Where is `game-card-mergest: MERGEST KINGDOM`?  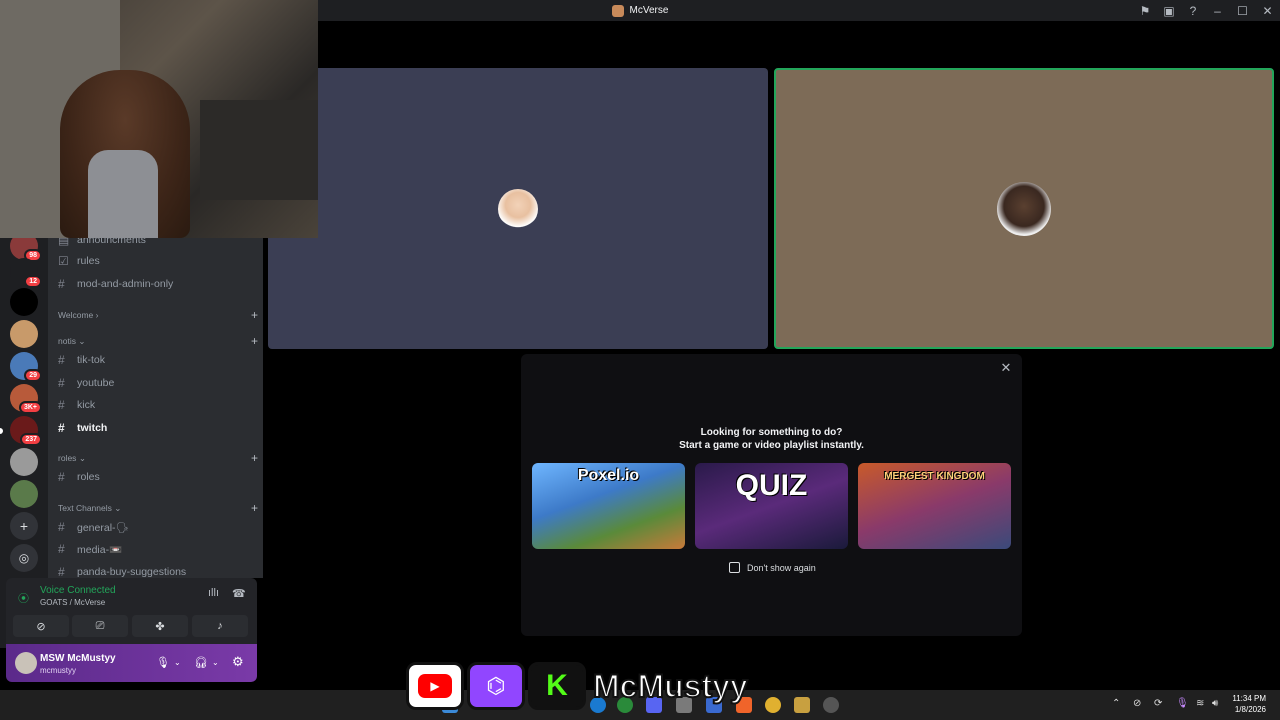 game-card-mergest: MERGEST KINGDOM is located at coordinates (934, 506).